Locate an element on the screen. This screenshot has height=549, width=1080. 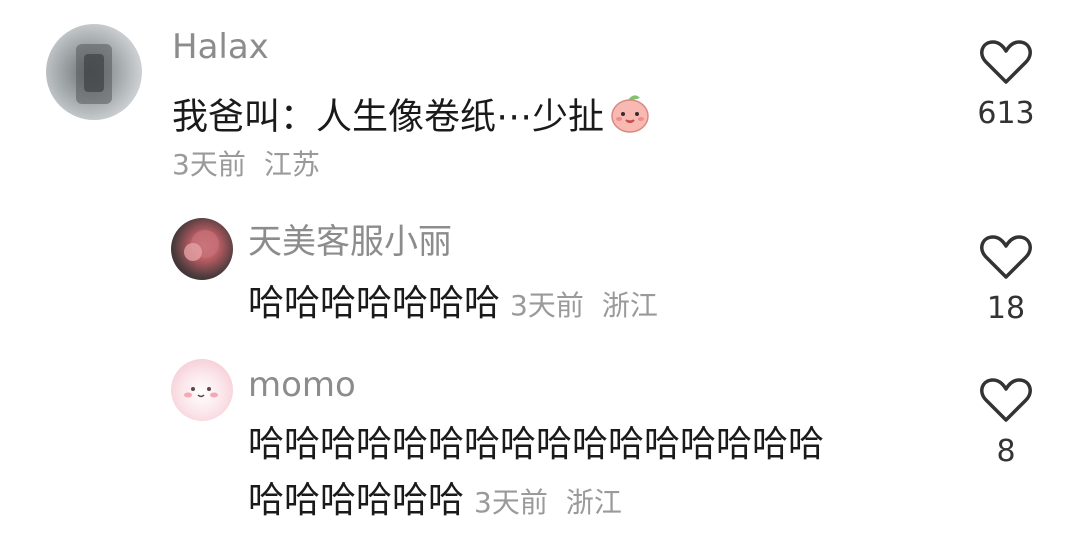
username: Halax is located at coordinates (220, 47).